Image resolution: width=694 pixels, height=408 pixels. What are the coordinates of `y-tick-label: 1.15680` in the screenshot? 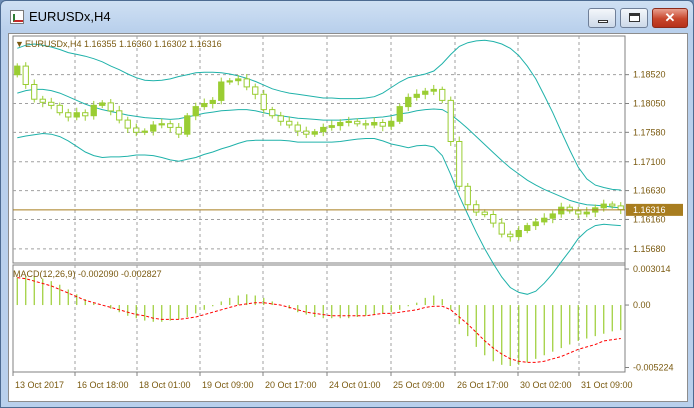 It's located at (649, 249).